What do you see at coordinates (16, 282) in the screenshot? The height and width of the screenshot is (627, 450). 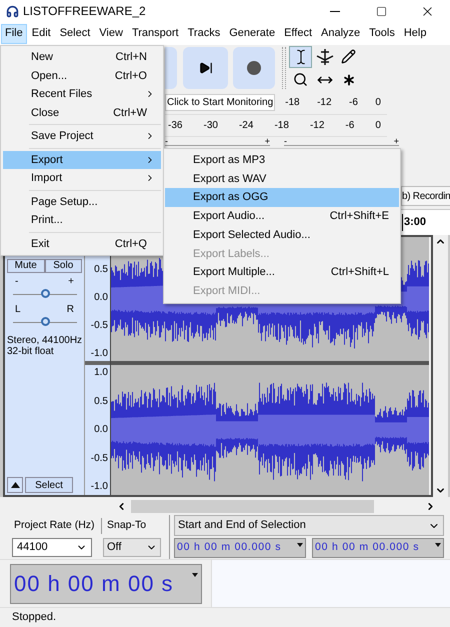 I see `gain-minus-label: -` at bounding box center [16, 282].